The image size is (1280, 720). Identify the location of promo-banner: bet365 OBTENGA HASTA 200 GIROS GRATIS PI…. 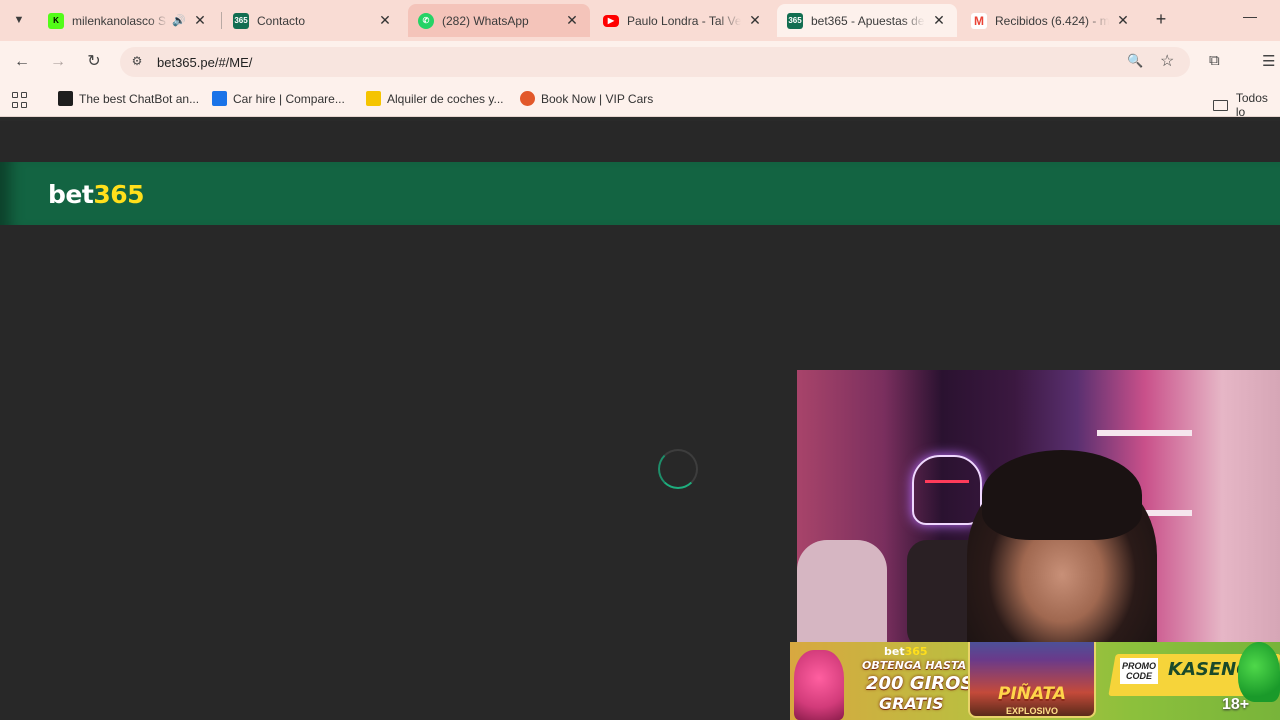
(1035, 681).